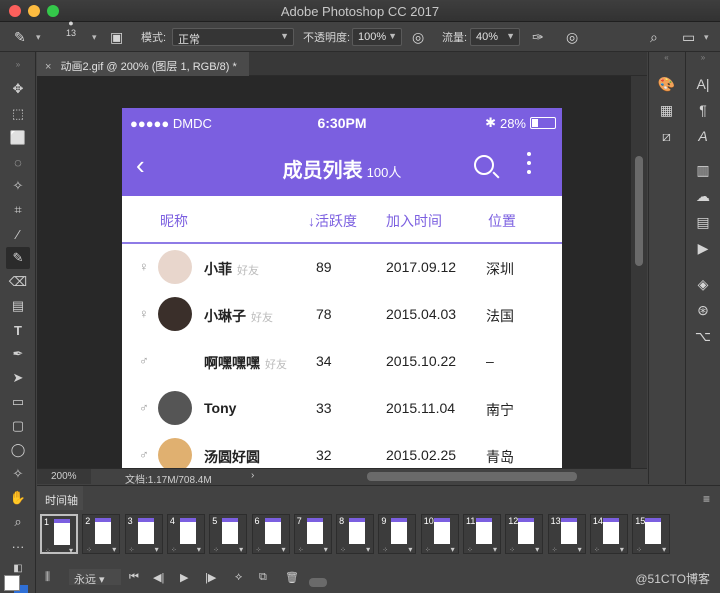 The image size is (720, 593). Describe the element at coordinates (706, 499) in the screenshot. I see `panel-menu-icon: ≡` at that location.